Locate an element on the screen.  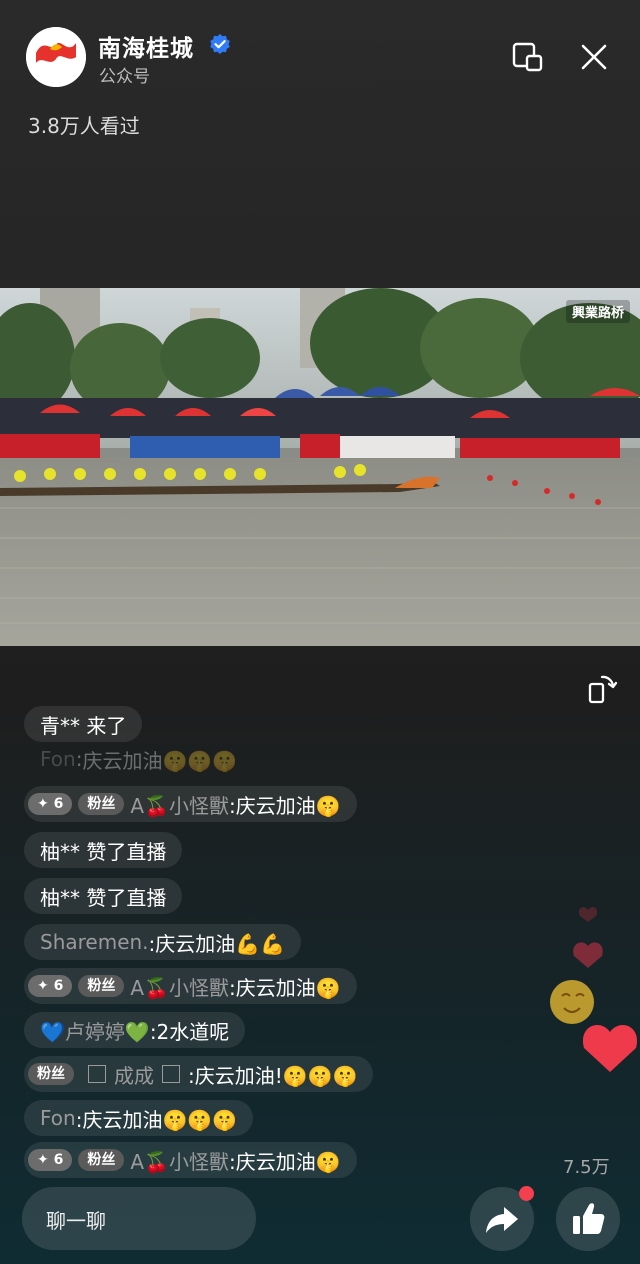
close-icon is located at coordinates (594, 57).